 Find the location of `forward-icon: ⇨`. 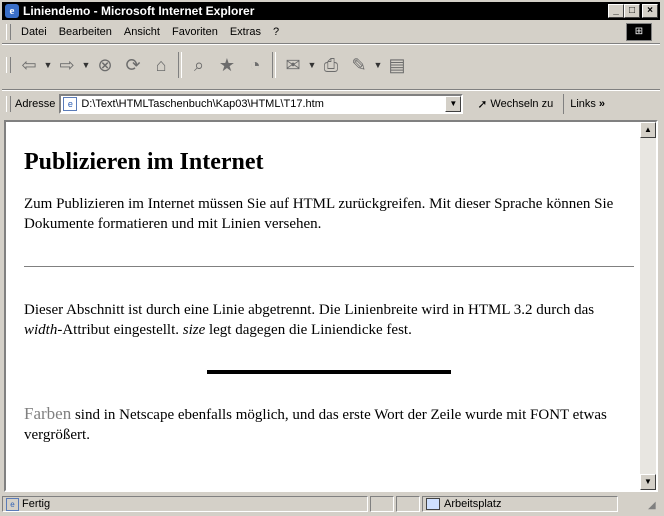

forward-icon: ⇨ is located at coordinates (67, 65).